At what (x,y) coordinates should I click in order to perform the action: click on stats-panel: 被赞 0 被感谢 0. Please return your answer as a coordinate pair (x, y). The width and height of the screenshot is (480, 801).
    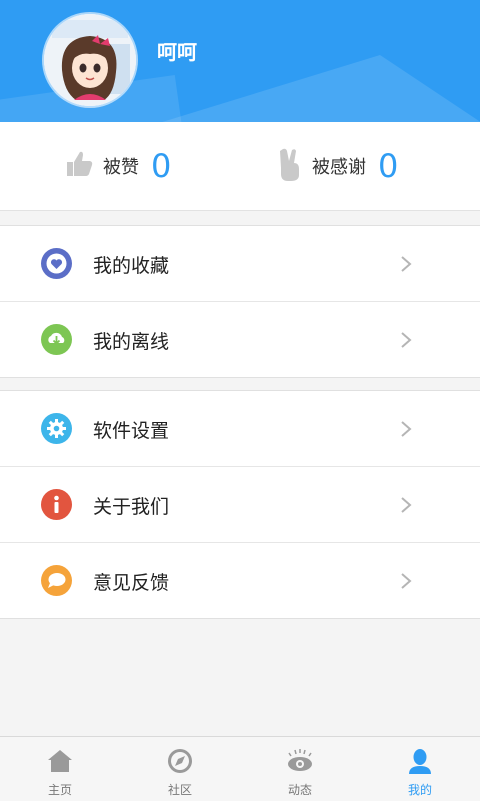
    Looking at the image, I should click on (240, 166).